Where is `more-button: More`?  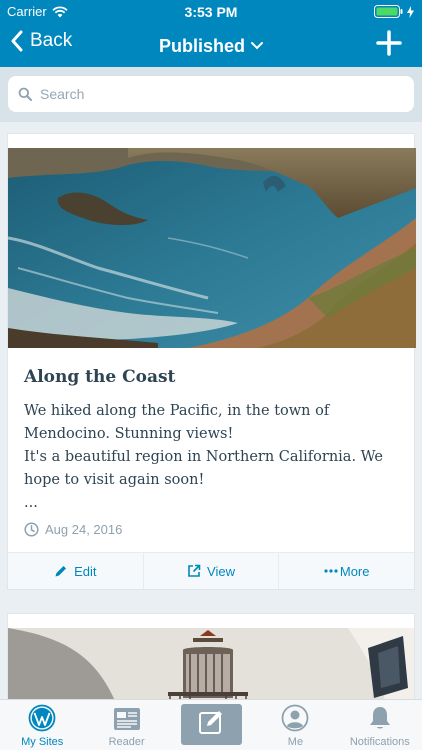 more-button: More is located at coordinates (346, 571).